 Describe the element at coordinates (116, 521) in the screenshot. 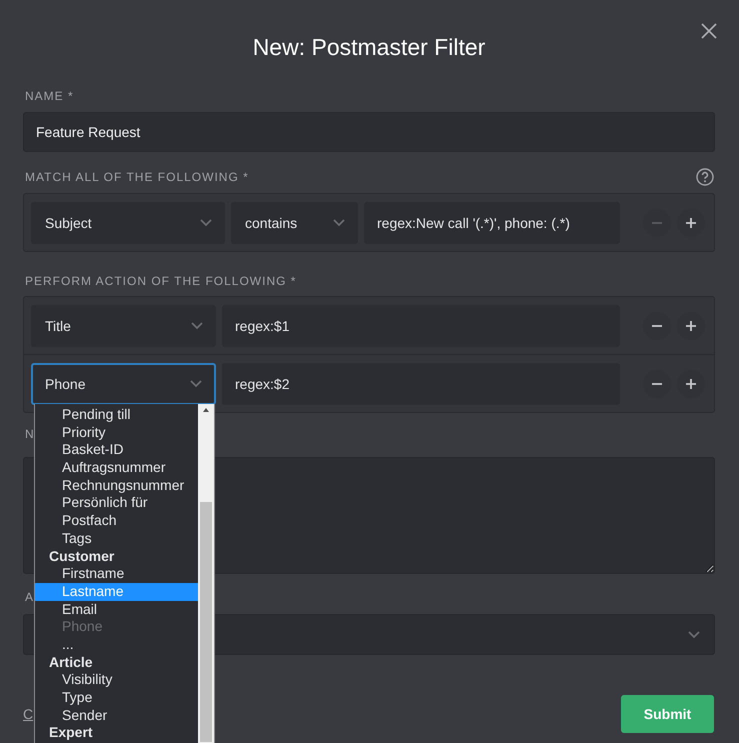

I see `dropdown-option: Postfach` at that location.